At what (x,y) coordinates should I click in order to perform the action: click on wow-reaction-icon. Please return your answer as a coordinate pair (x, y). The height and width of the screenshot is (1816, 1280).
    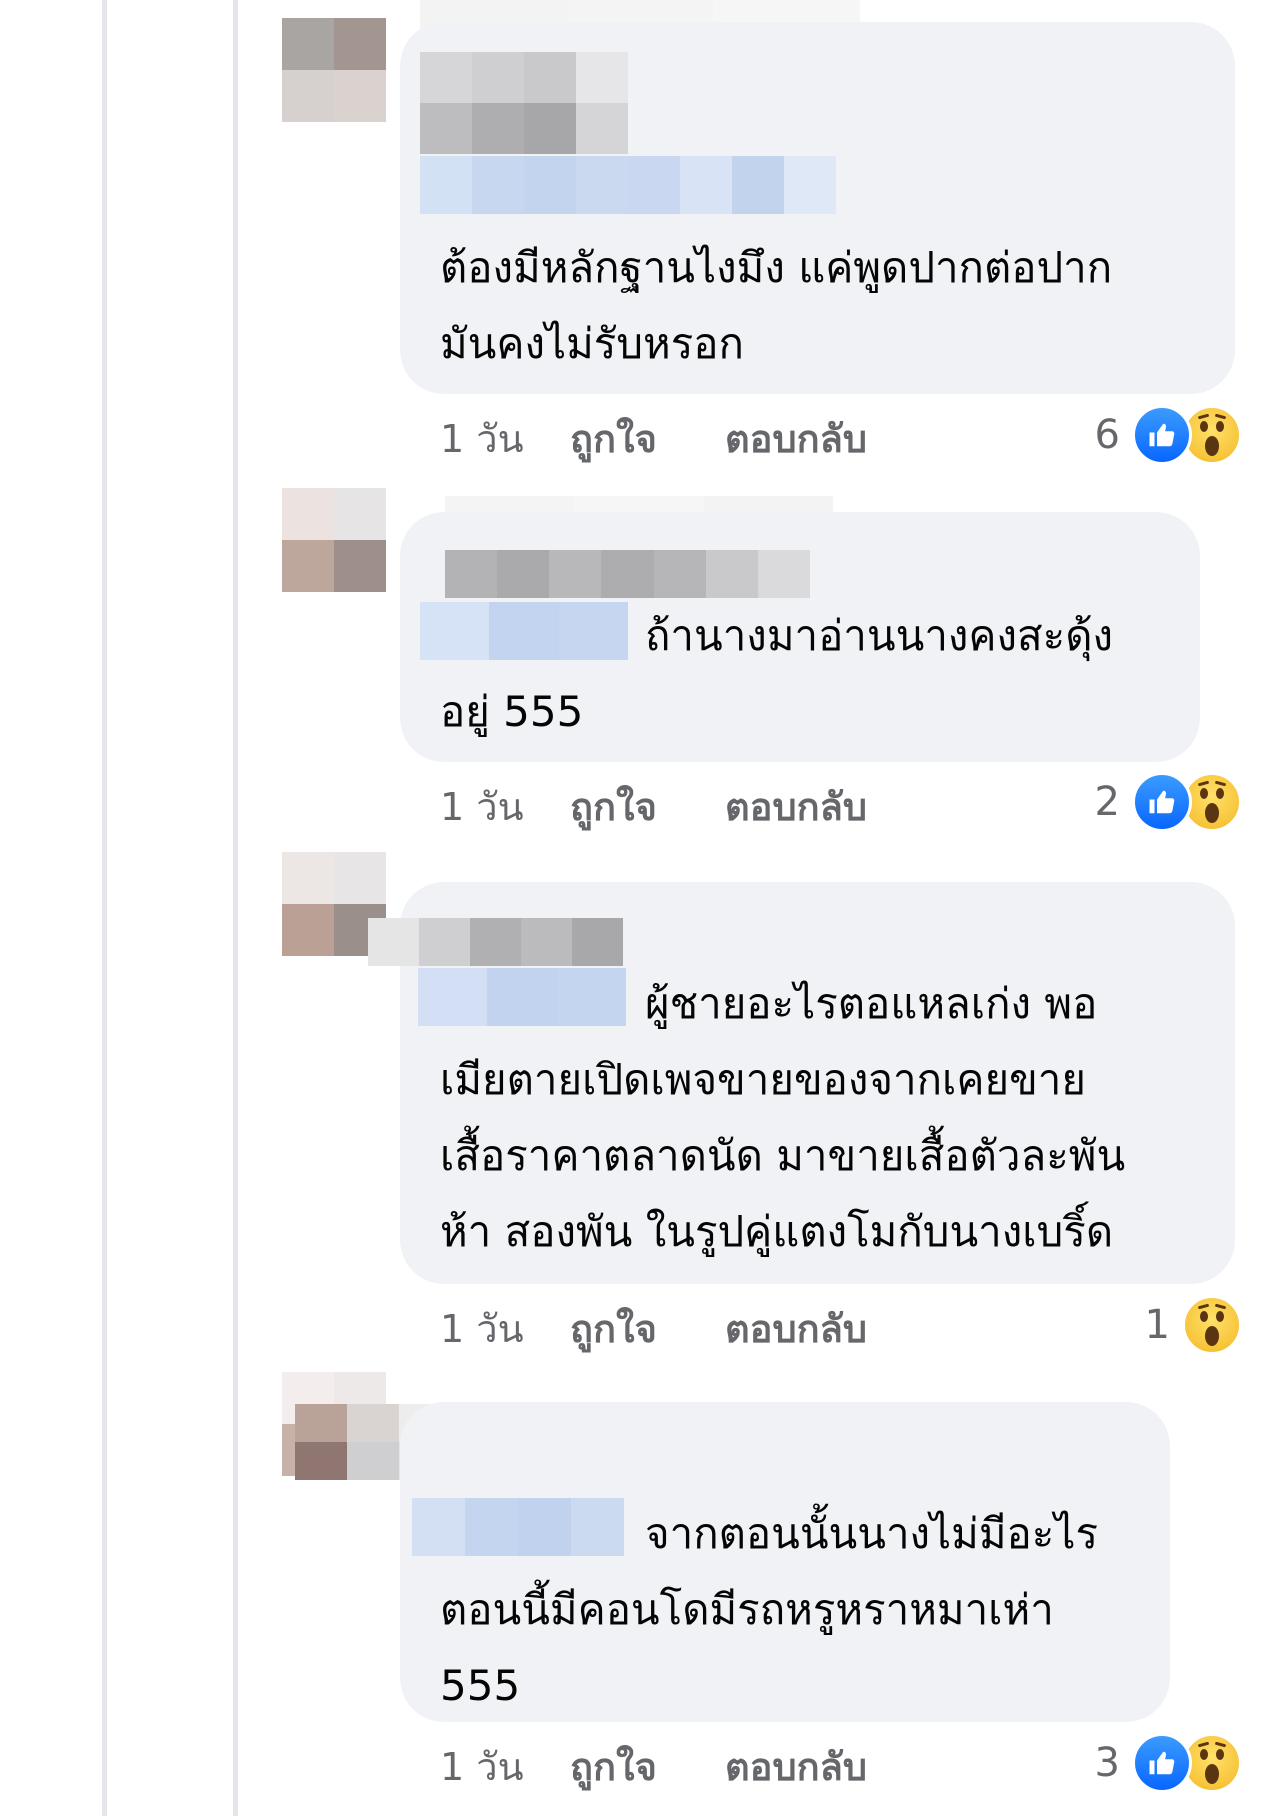
    Looking at the image, I should click on (1212, 1325).